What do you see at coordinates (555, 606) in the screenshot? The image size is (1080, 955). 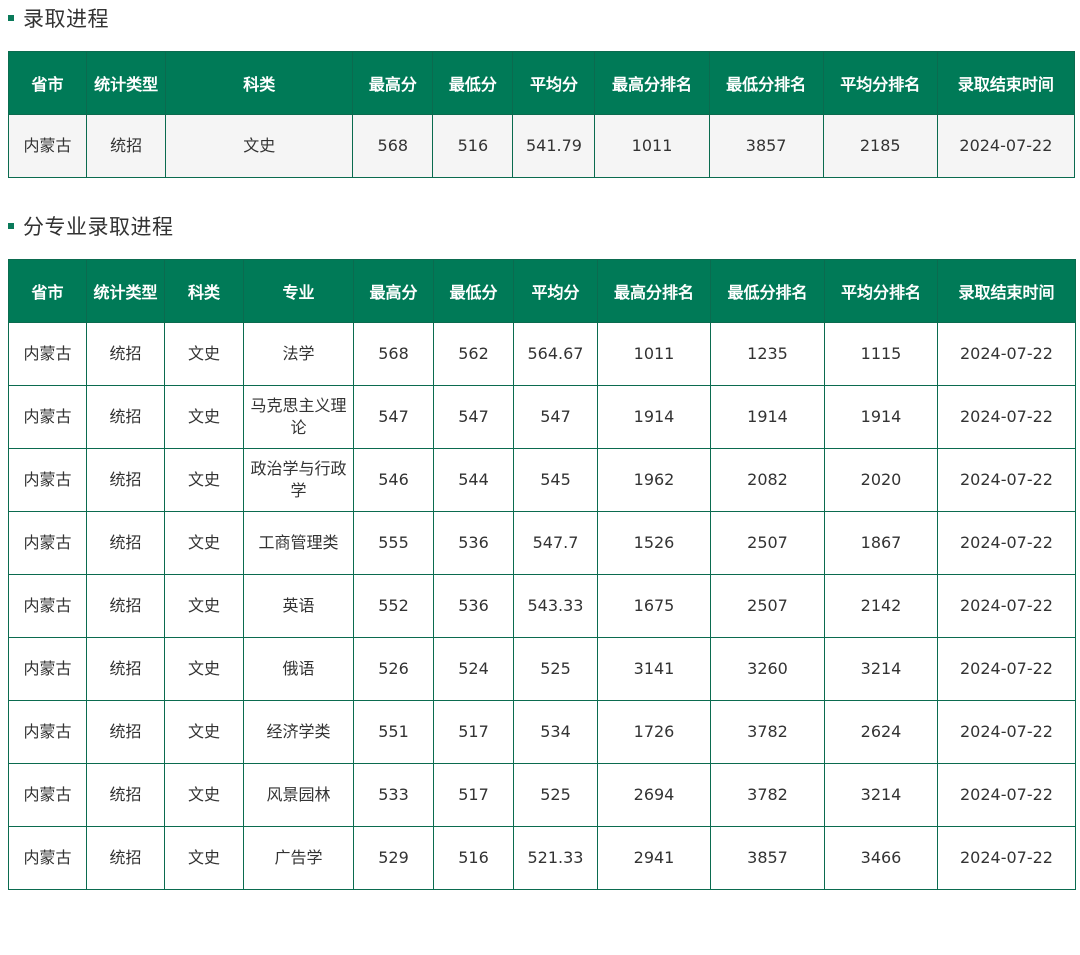 I see `cell-avg-score: 543.33` at bounding box center [555, 606].